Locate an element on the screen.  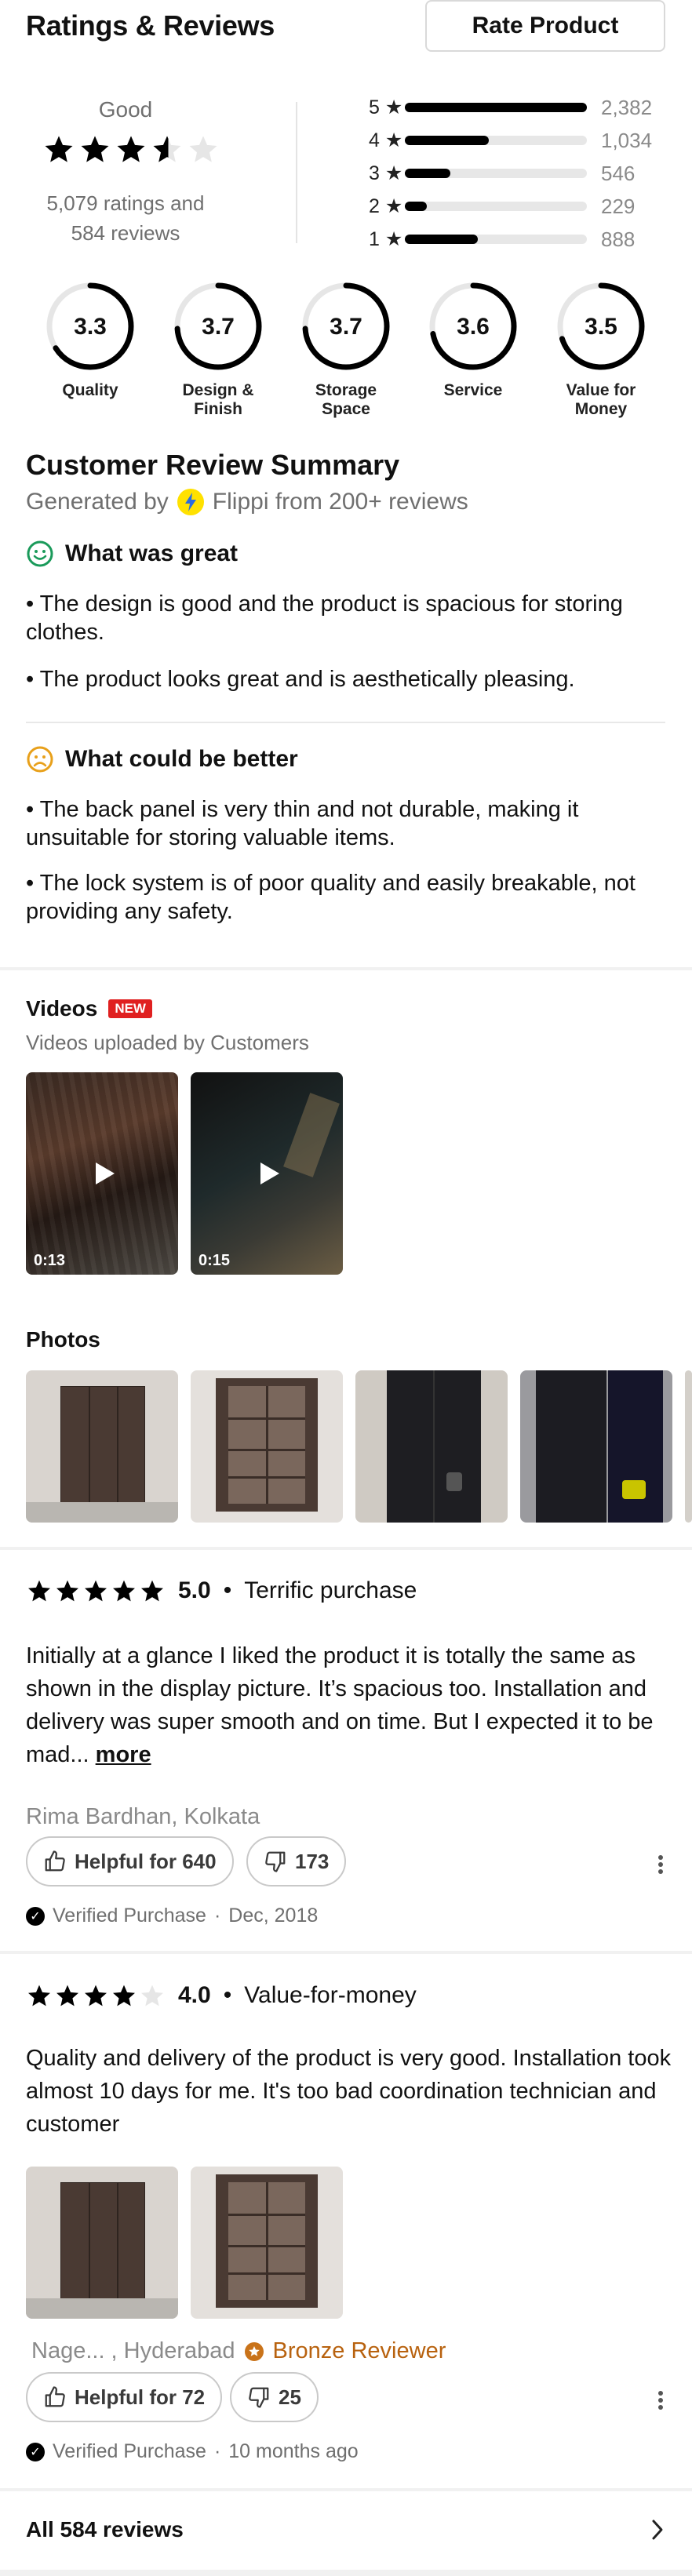
summary-title: Customer Review Summary is located at coordinates (213, 465).